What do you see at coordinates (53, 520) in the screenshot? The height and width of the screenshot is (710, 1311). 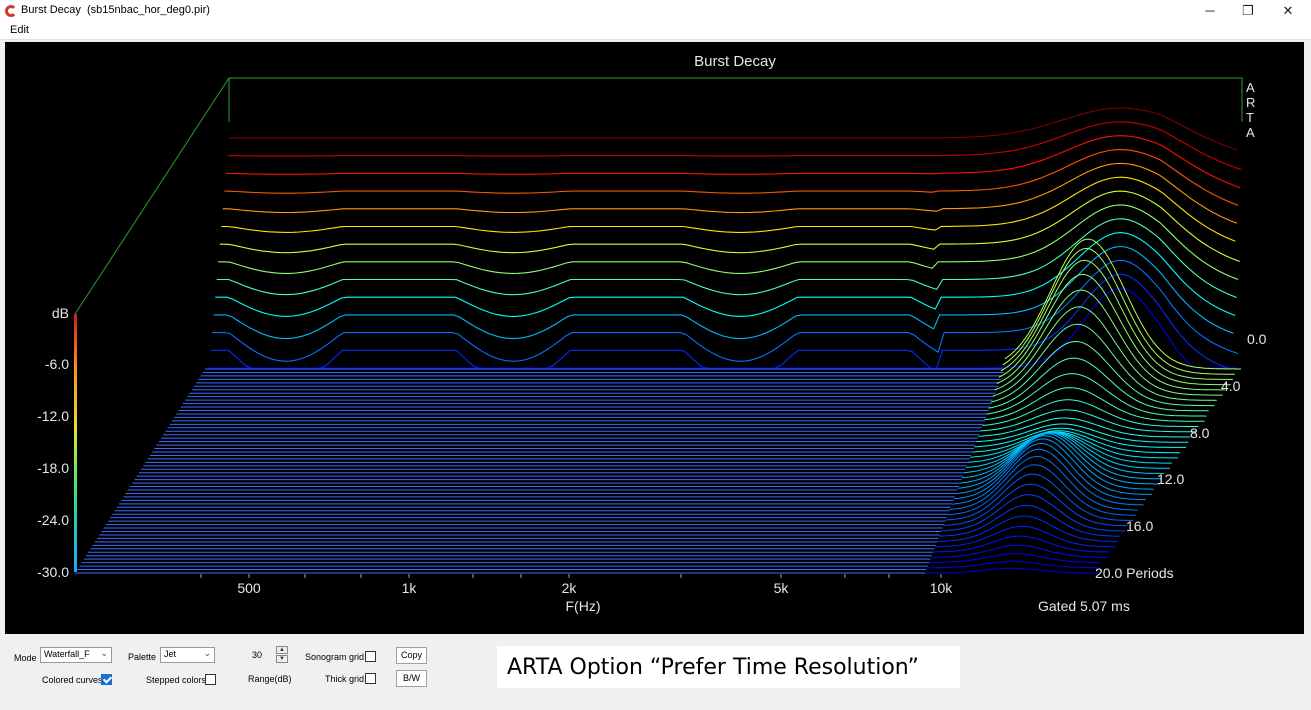 I see `db-tick-label: -24.0` at bounding box center [53, 520].